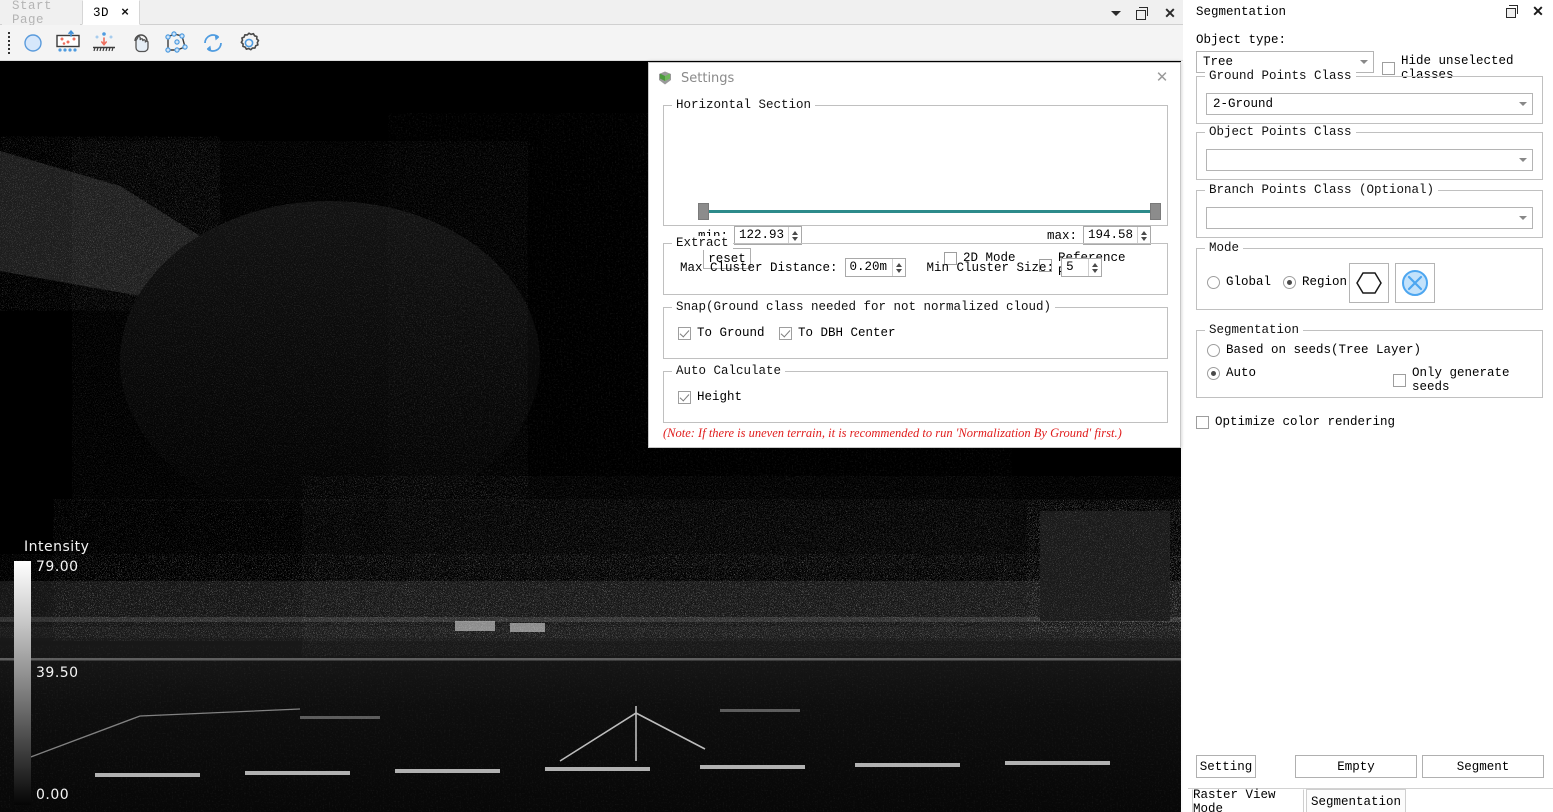 Image resolution: width=1553 pixels, height=812 pixels. What do you see at coordinates (1315, 282) in the screenshot?
I see `mode-region-radio-row: Region` at bounding box center [1315, 282].